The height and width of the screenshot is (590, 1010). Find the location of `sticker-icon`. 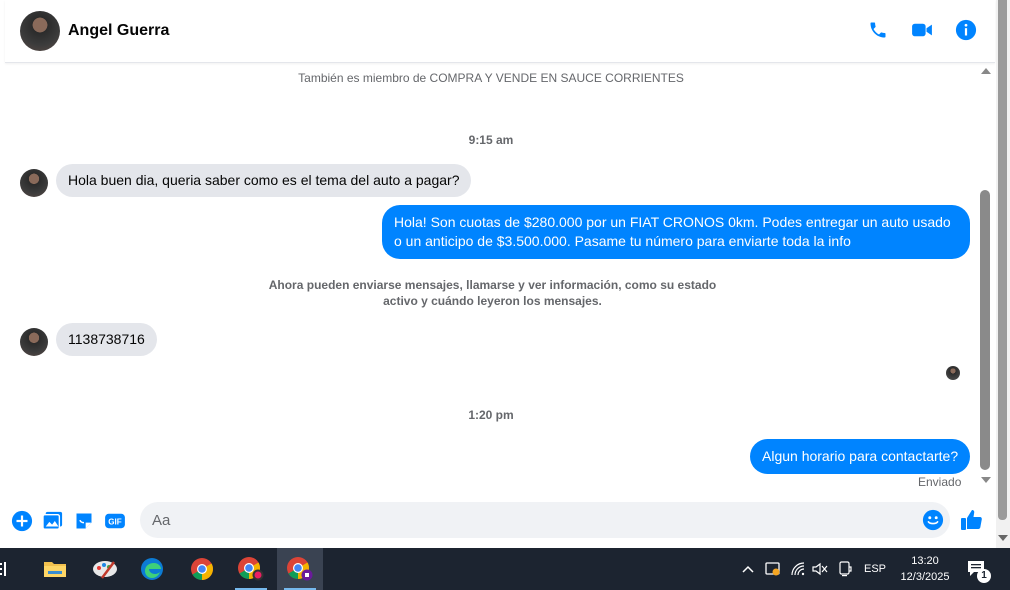

sticker-icon is located at coordinates (84, 521).